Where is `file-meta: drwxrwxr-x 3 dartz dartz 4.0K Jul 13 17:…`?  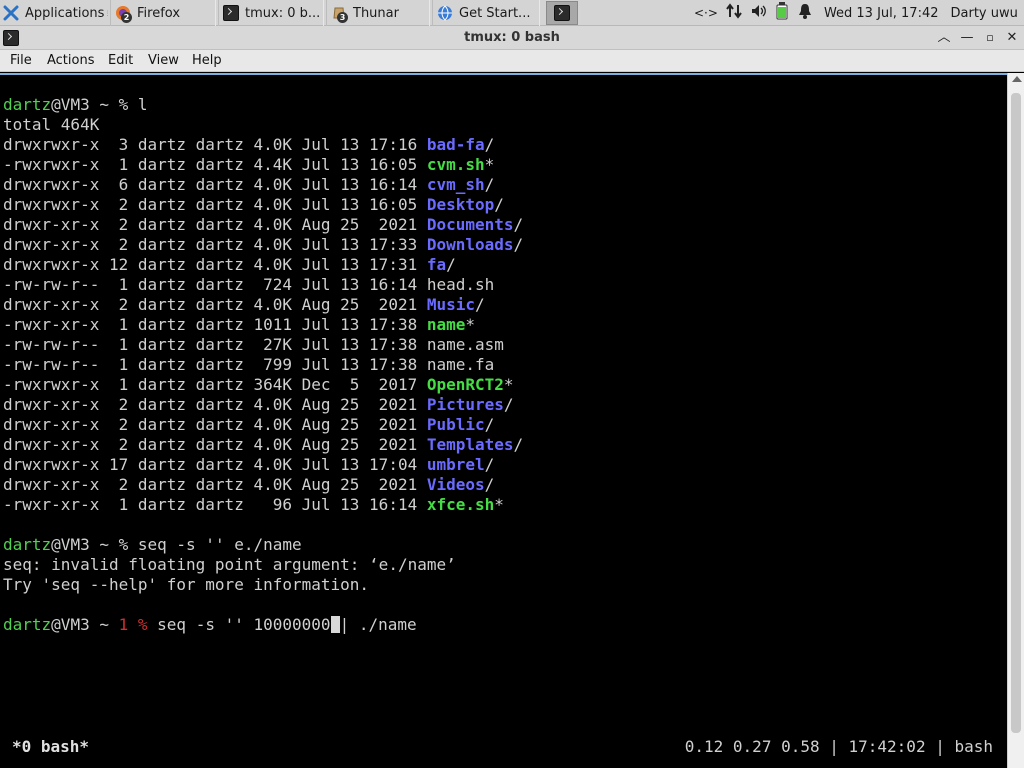
file-meta: drwxrwxr-x 3 dartz dartz 4.0K Jul 13 17:… is located at coordinates (215, 144).